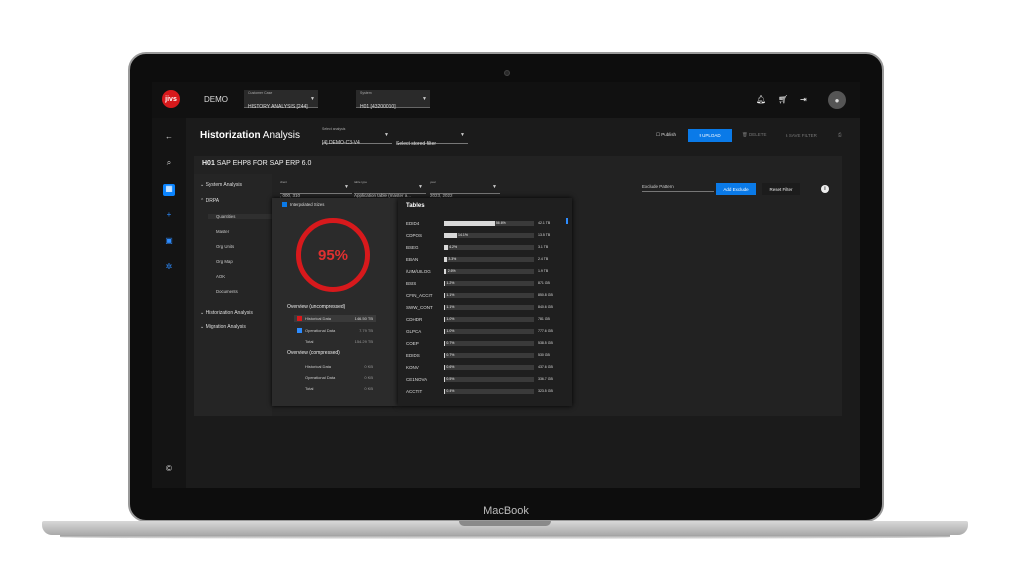 This screenshot has width=1024, height=576. I want to click on percent-ring: 95%, so click(333, 255).